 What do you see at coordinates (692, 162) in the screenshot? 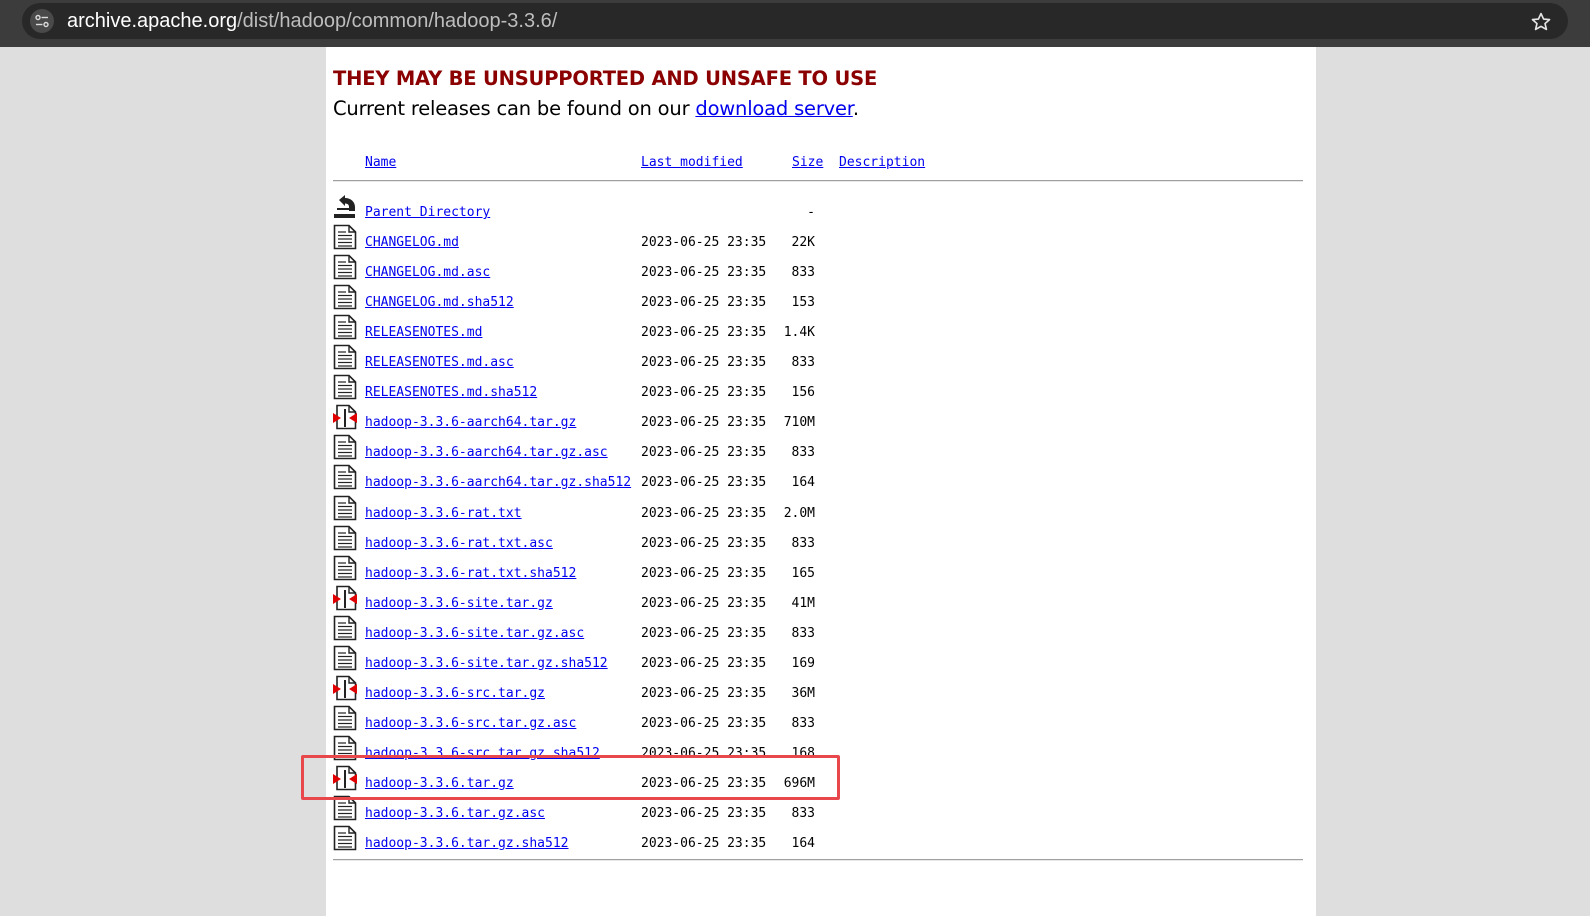
I see `sort-by-last-modified-link: Last modified` at bounding box center [692, 162].